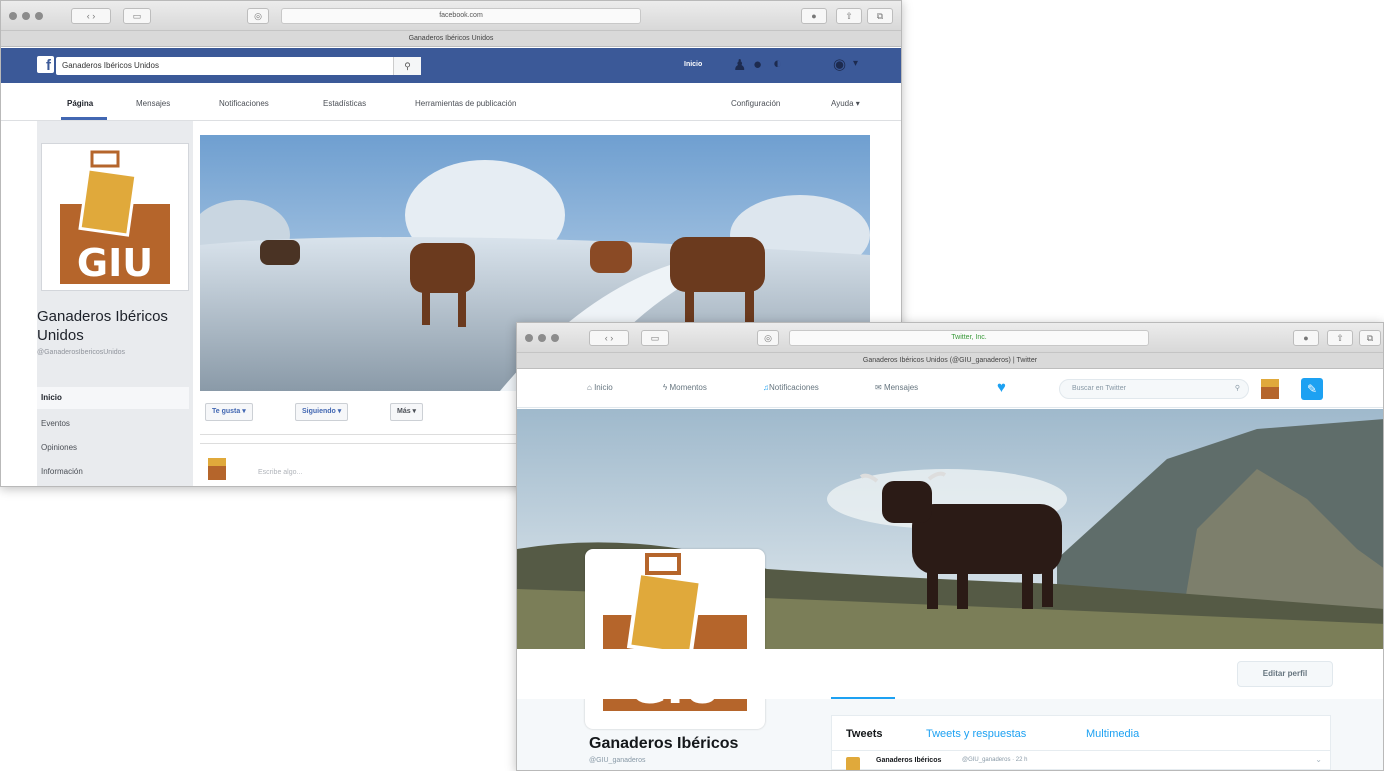 The image size is (1384, 771). Describe the element at coordinates (976, 734) in the screenshot. I see `tab-tweets-replies: Tweets y respuestas` at that location.